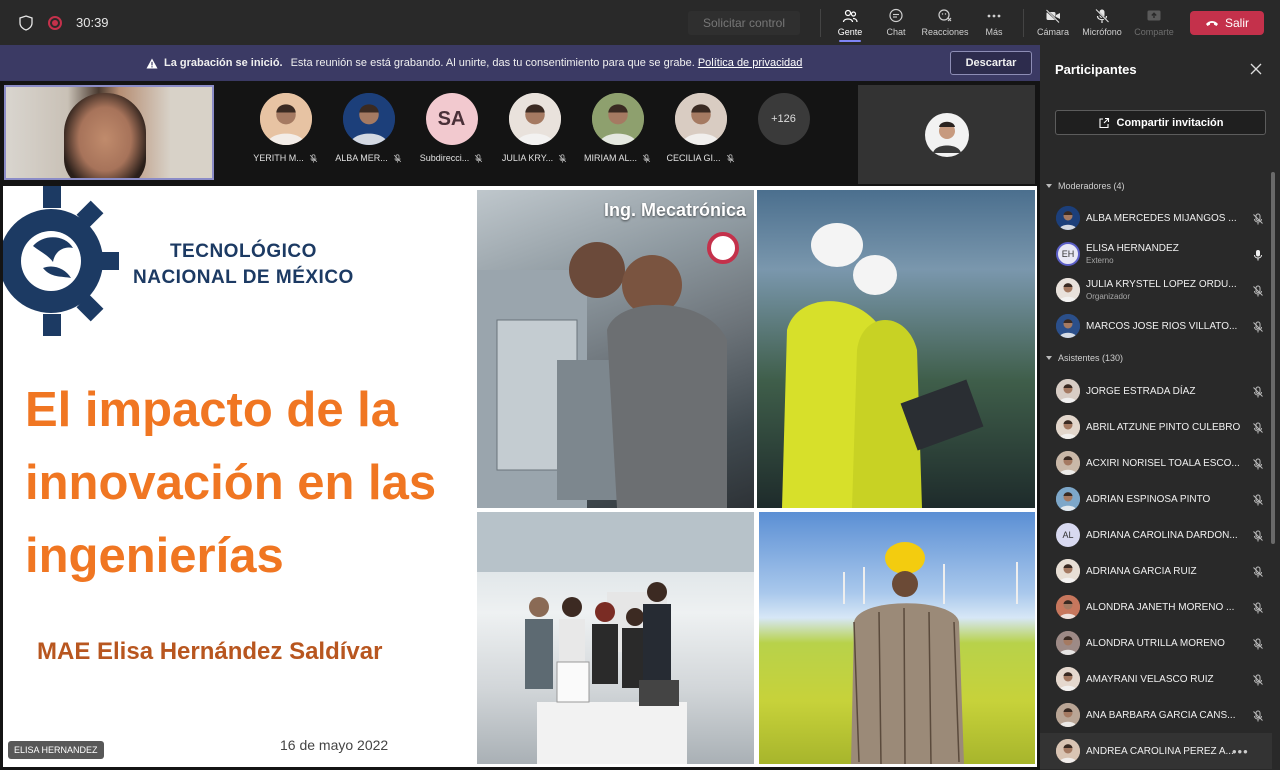 The height and width of the screenshot is (770, 1280). I want to click on participant-row: EH ELISA HERNANDEZ Externo, so click(1156, 254).